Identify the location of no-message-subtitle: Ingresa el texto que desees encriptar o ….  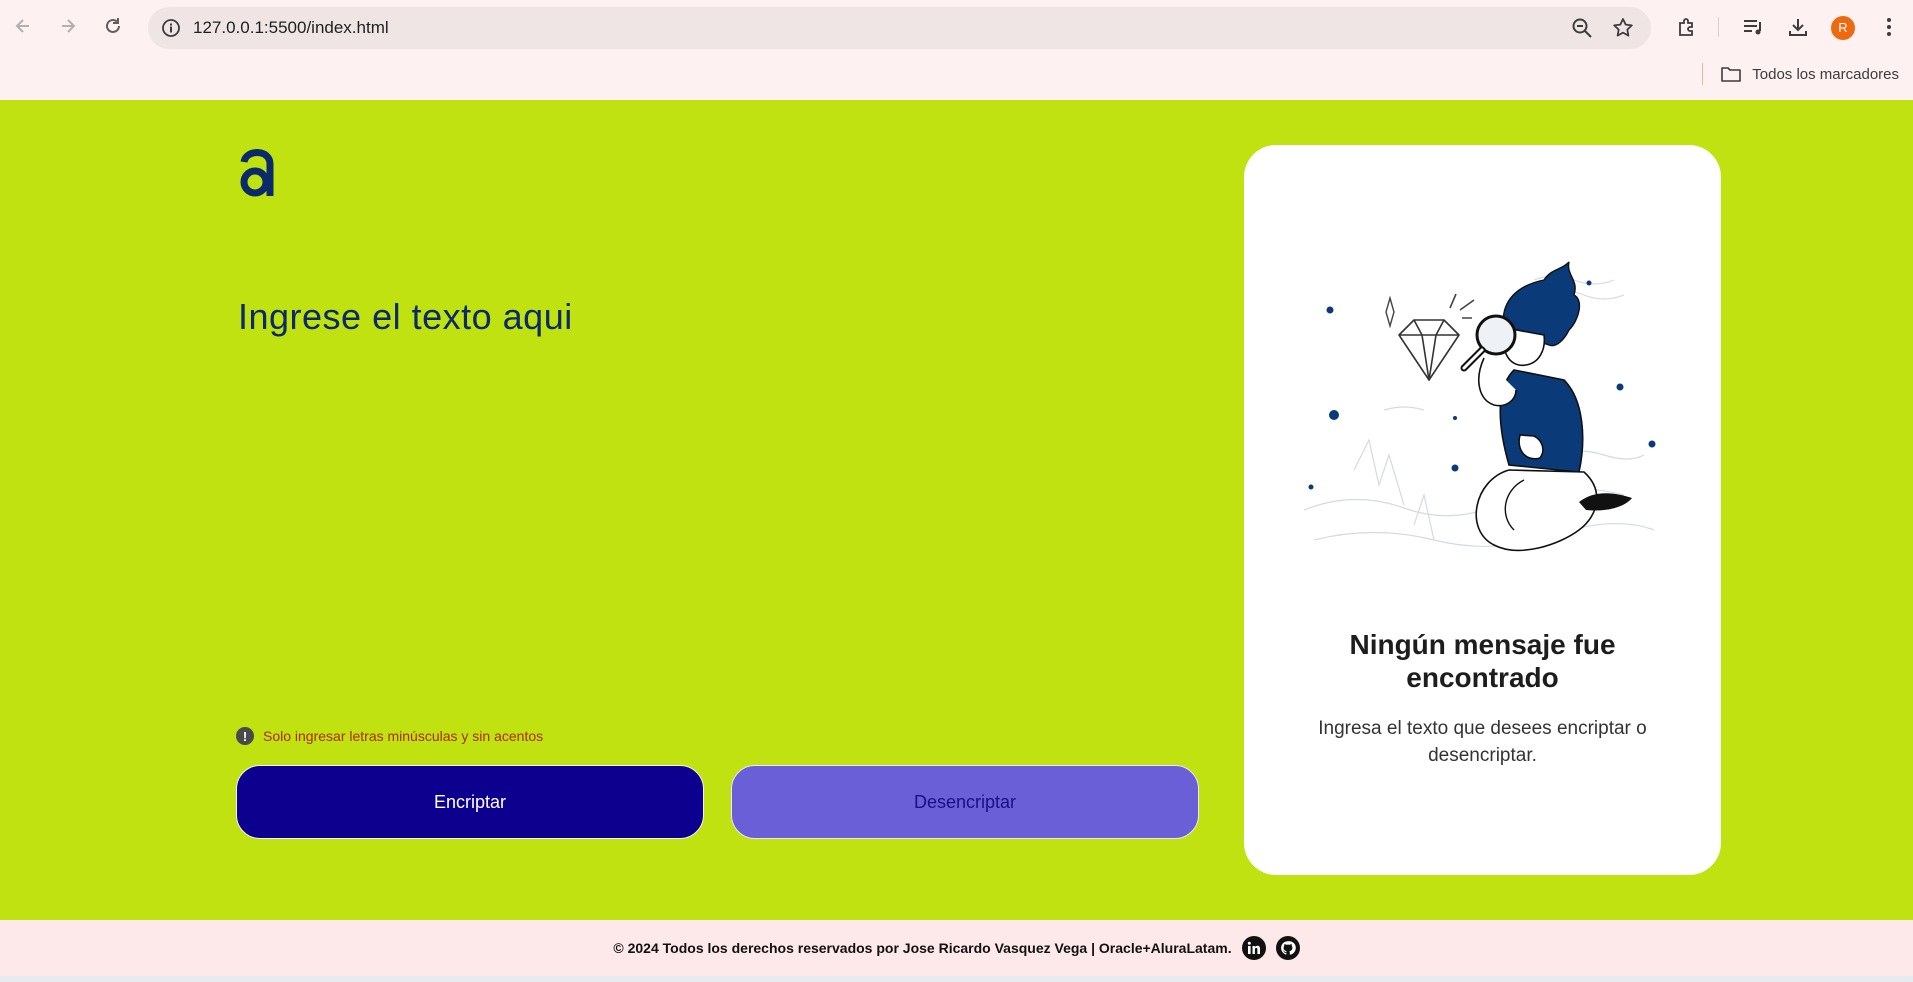
(1482, 742).